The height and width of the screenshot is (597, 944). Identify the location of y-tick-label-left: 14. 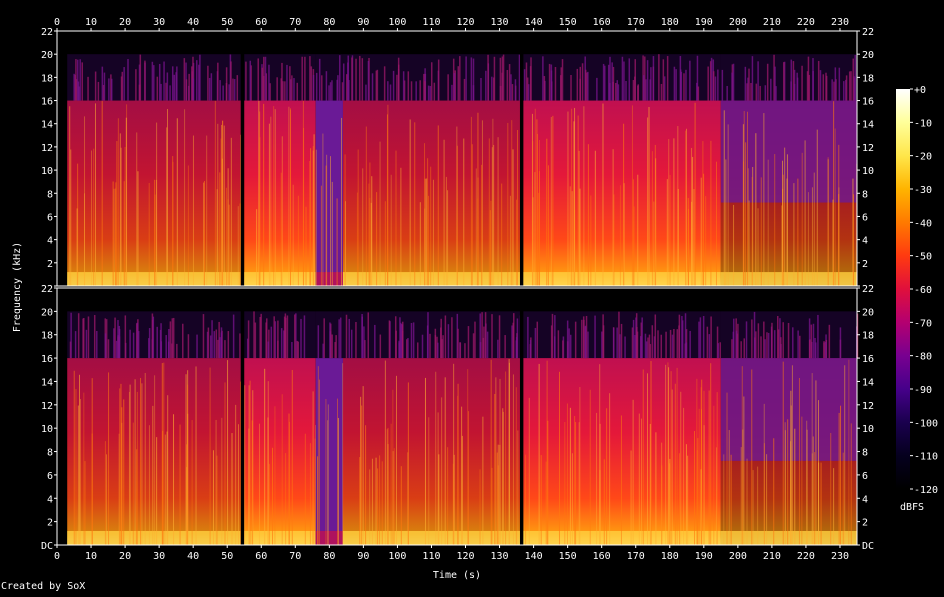
(47, 125).